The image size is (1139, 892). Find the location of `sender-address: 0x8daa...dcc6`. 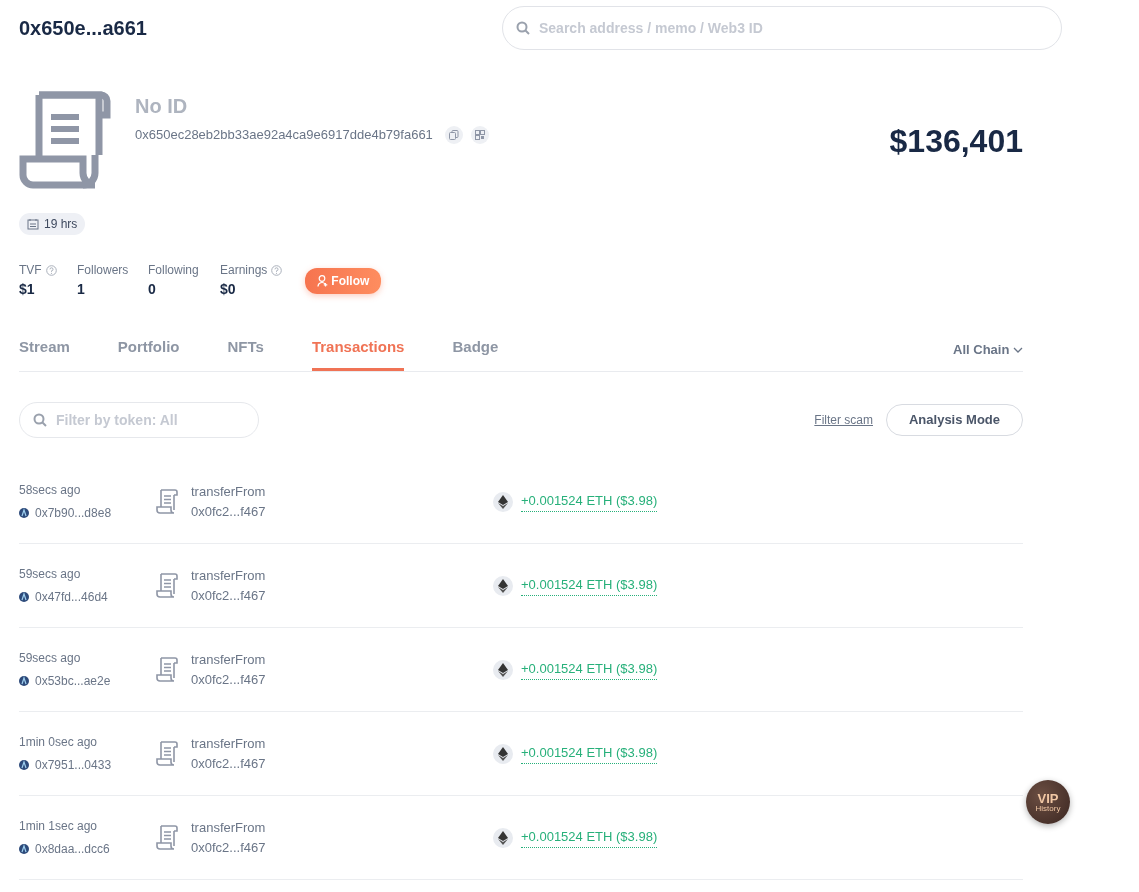

sender-address: 0x8daa...dcc6 is located at coordinates (72, 849).